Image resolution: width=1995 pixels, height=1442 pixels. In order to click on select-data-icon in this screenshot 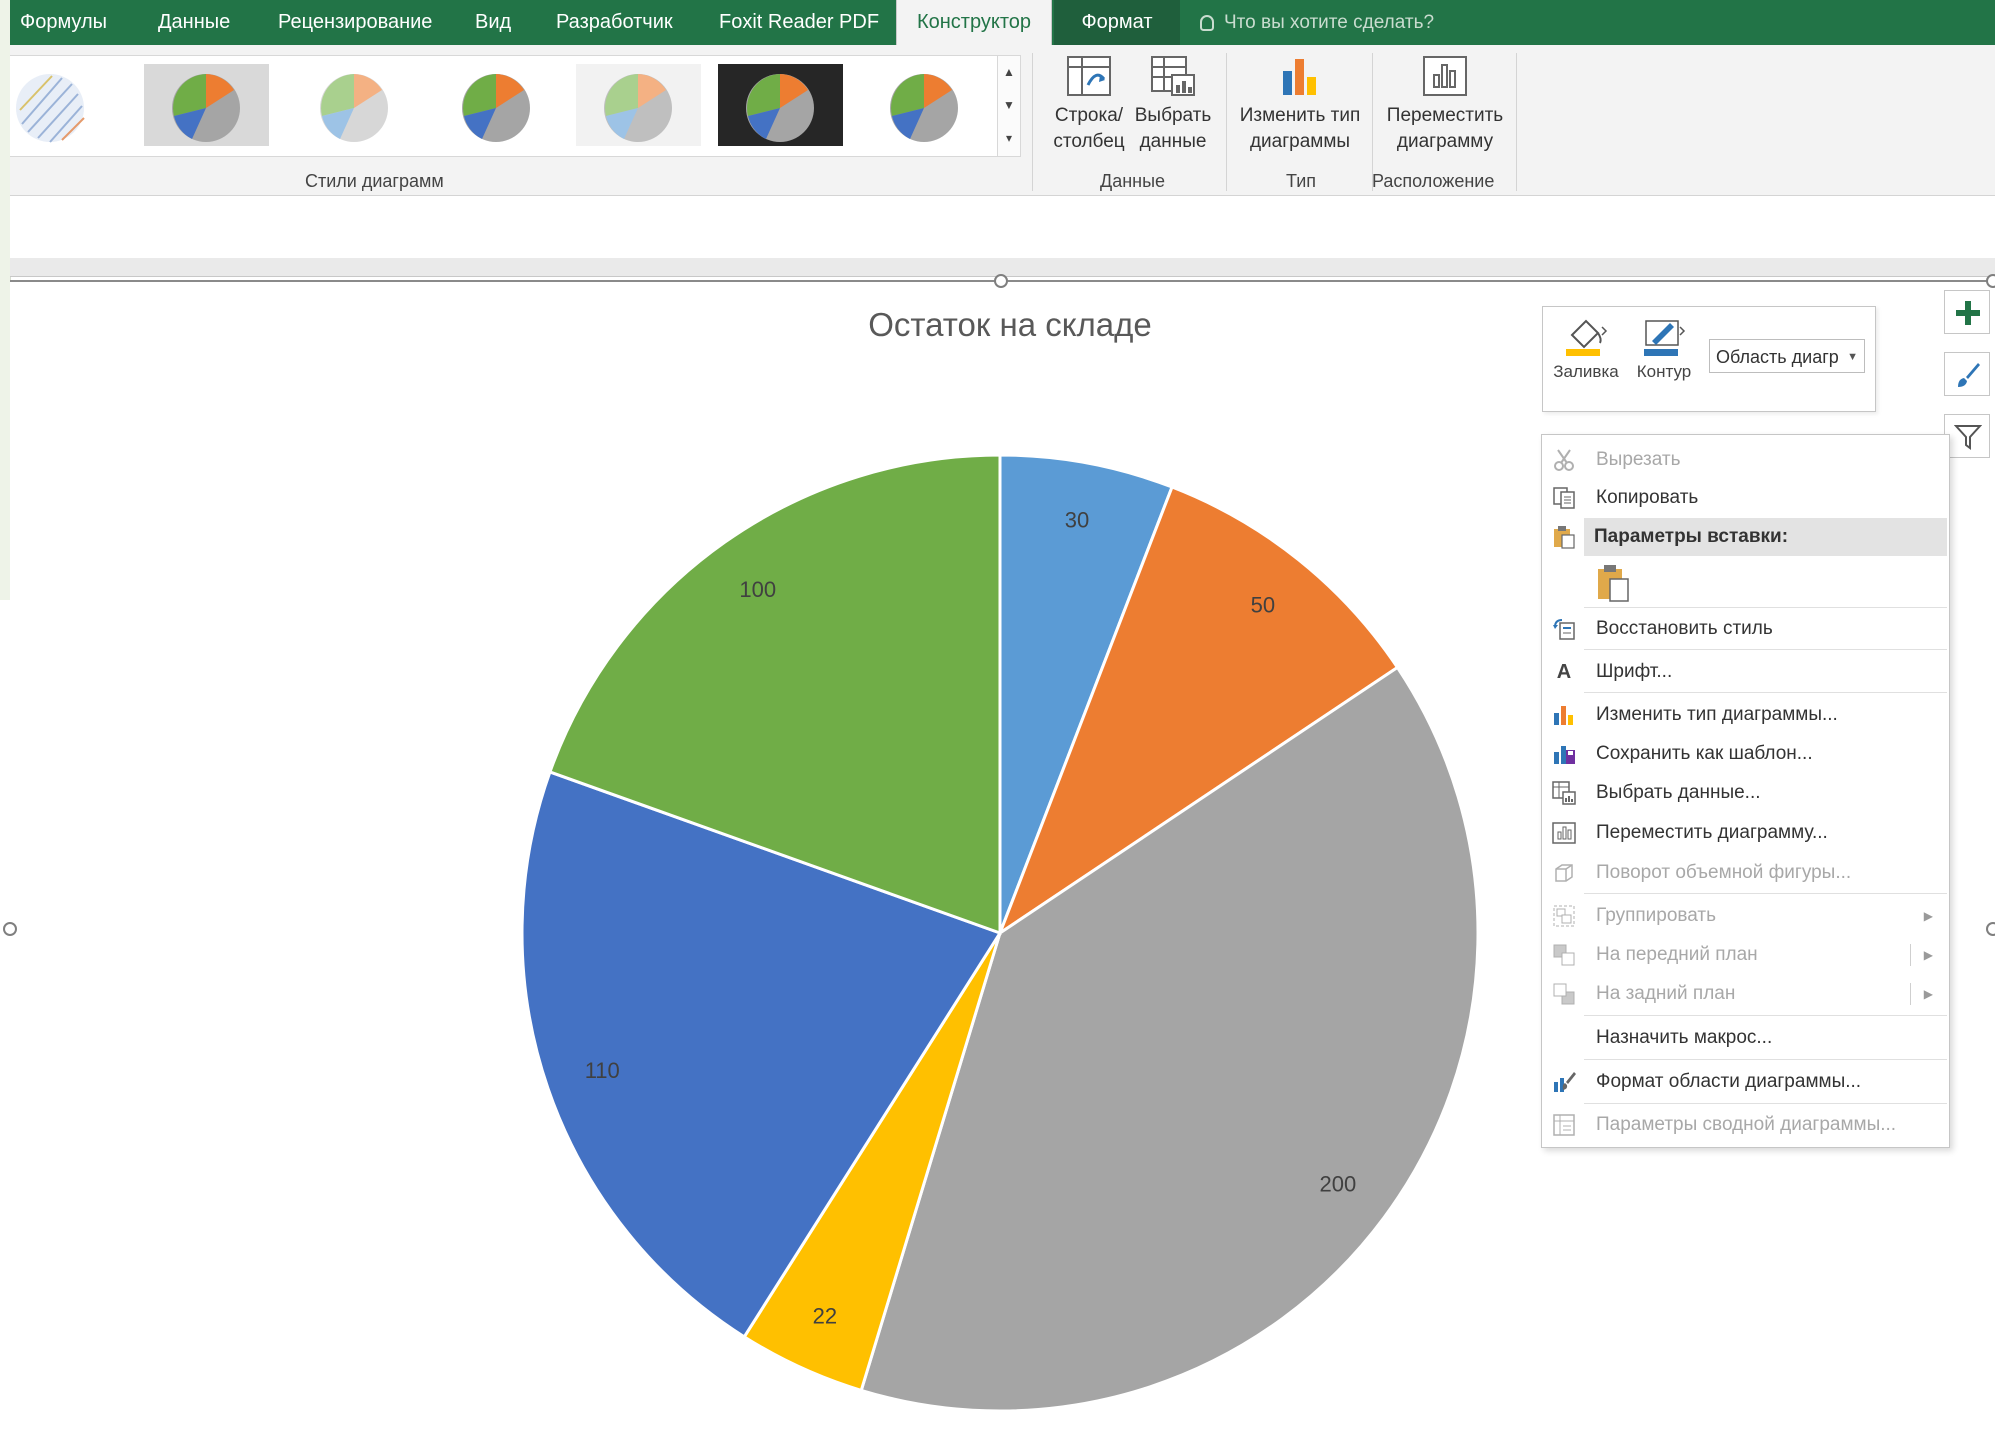, I will do `click(1564, 793)`.